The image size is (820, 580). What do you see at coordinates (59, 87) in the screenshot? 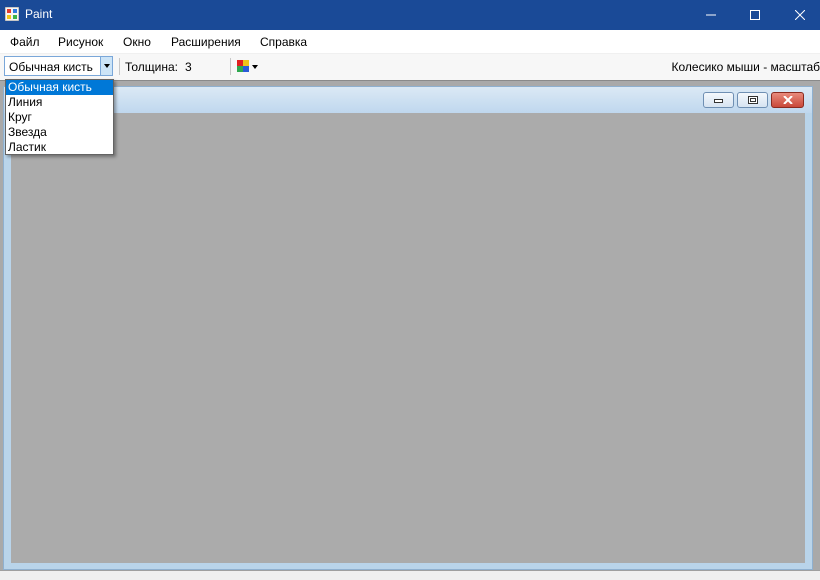
I see `brush-option-normal: Обычная кисть` at bounding box center [59, 87].